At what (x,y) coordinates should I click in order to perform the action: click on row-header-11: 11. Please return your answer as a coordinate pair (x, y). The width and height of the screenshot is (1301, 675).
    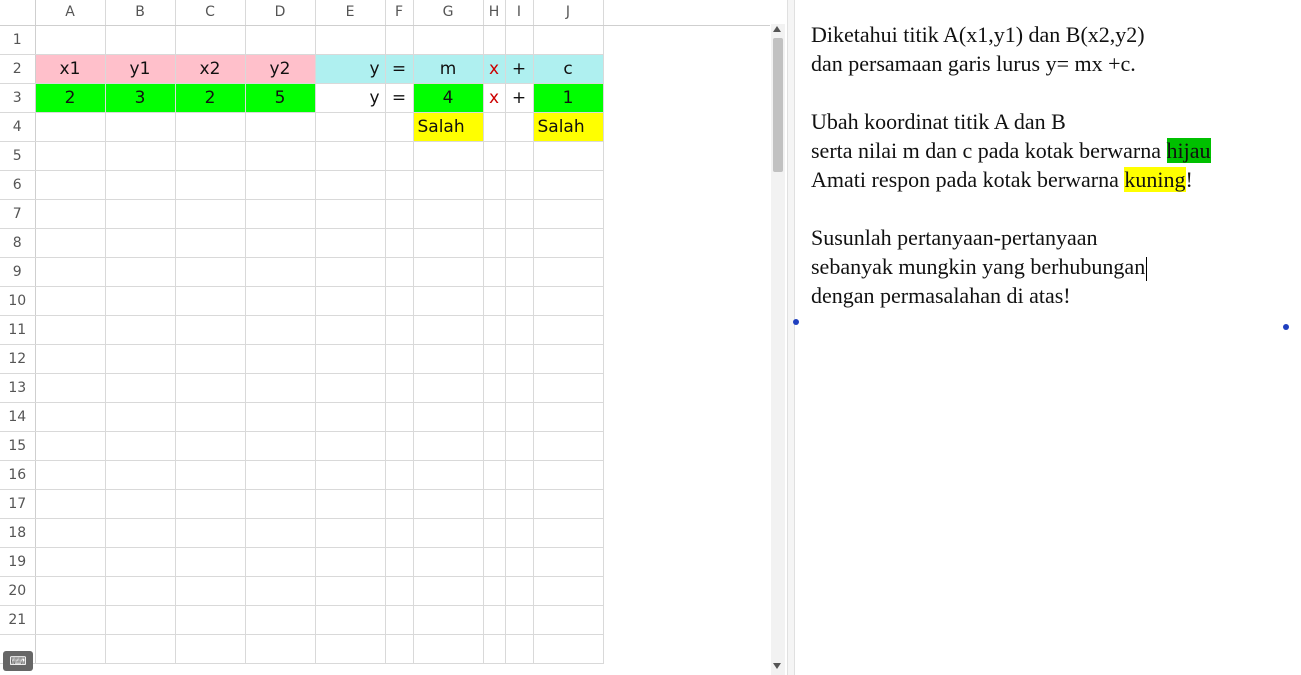
    Looking at the image, I should click on (18, 330).